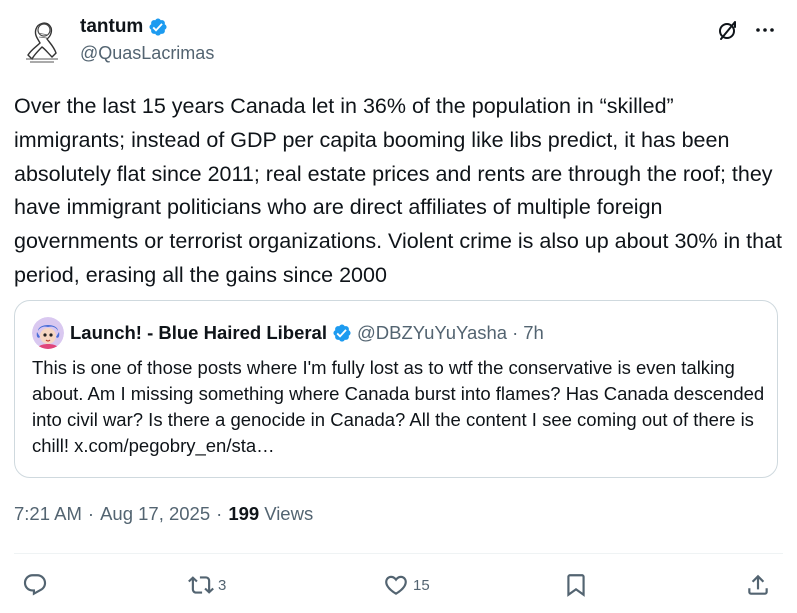 This screenshot has width=797, height=613. Describe the element at coordinates (147, 39) in the screenshot. I see `author-info: tantum @QuasLacrimas` at that location.